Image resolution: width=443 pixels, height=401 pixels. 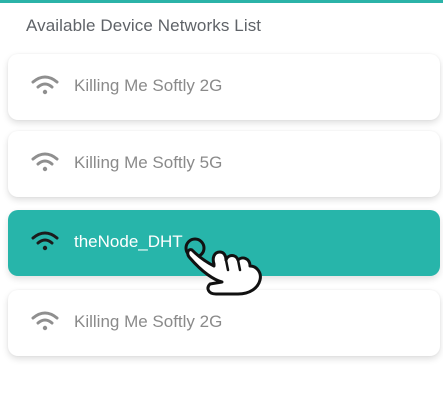 What do you see at coordinates (128, 241) in the screenshot?
I see `network-ssid: theNode_DHT` at bounding box center [128, 241].